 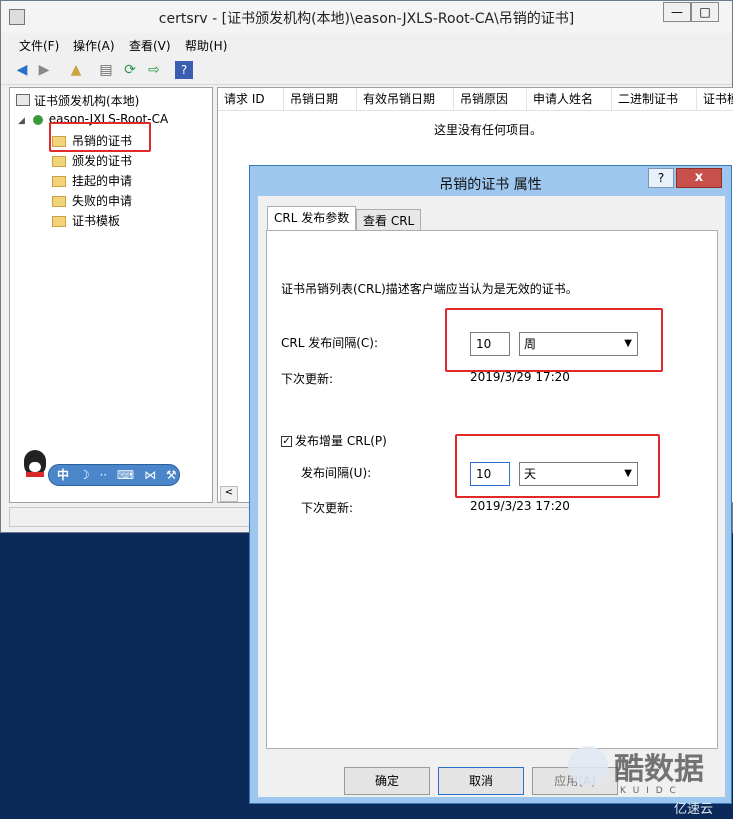 I want to click on col-effective-revoke-date: 有效吊销日期, so click(x=405, y=99).